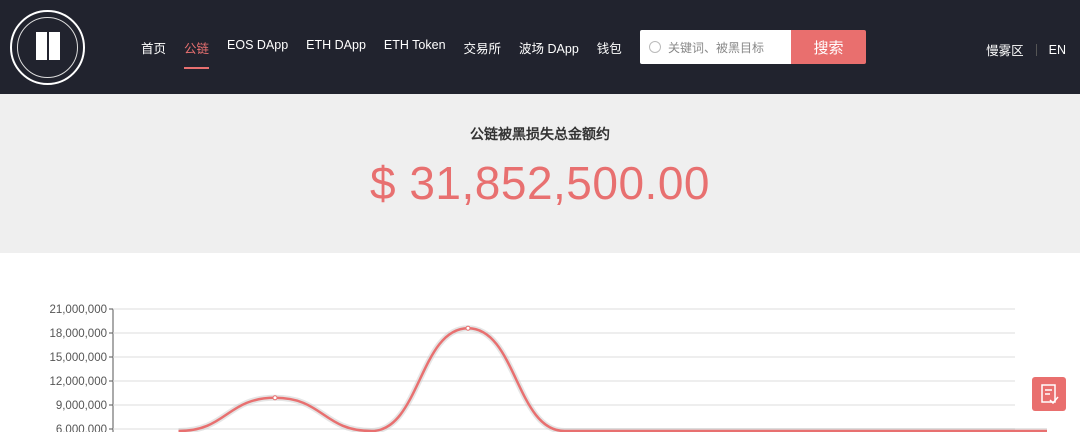  Describe the element at coordinates (81, 406) in the screenshot. I see `y-tick-label: 9,000,000` at that location.